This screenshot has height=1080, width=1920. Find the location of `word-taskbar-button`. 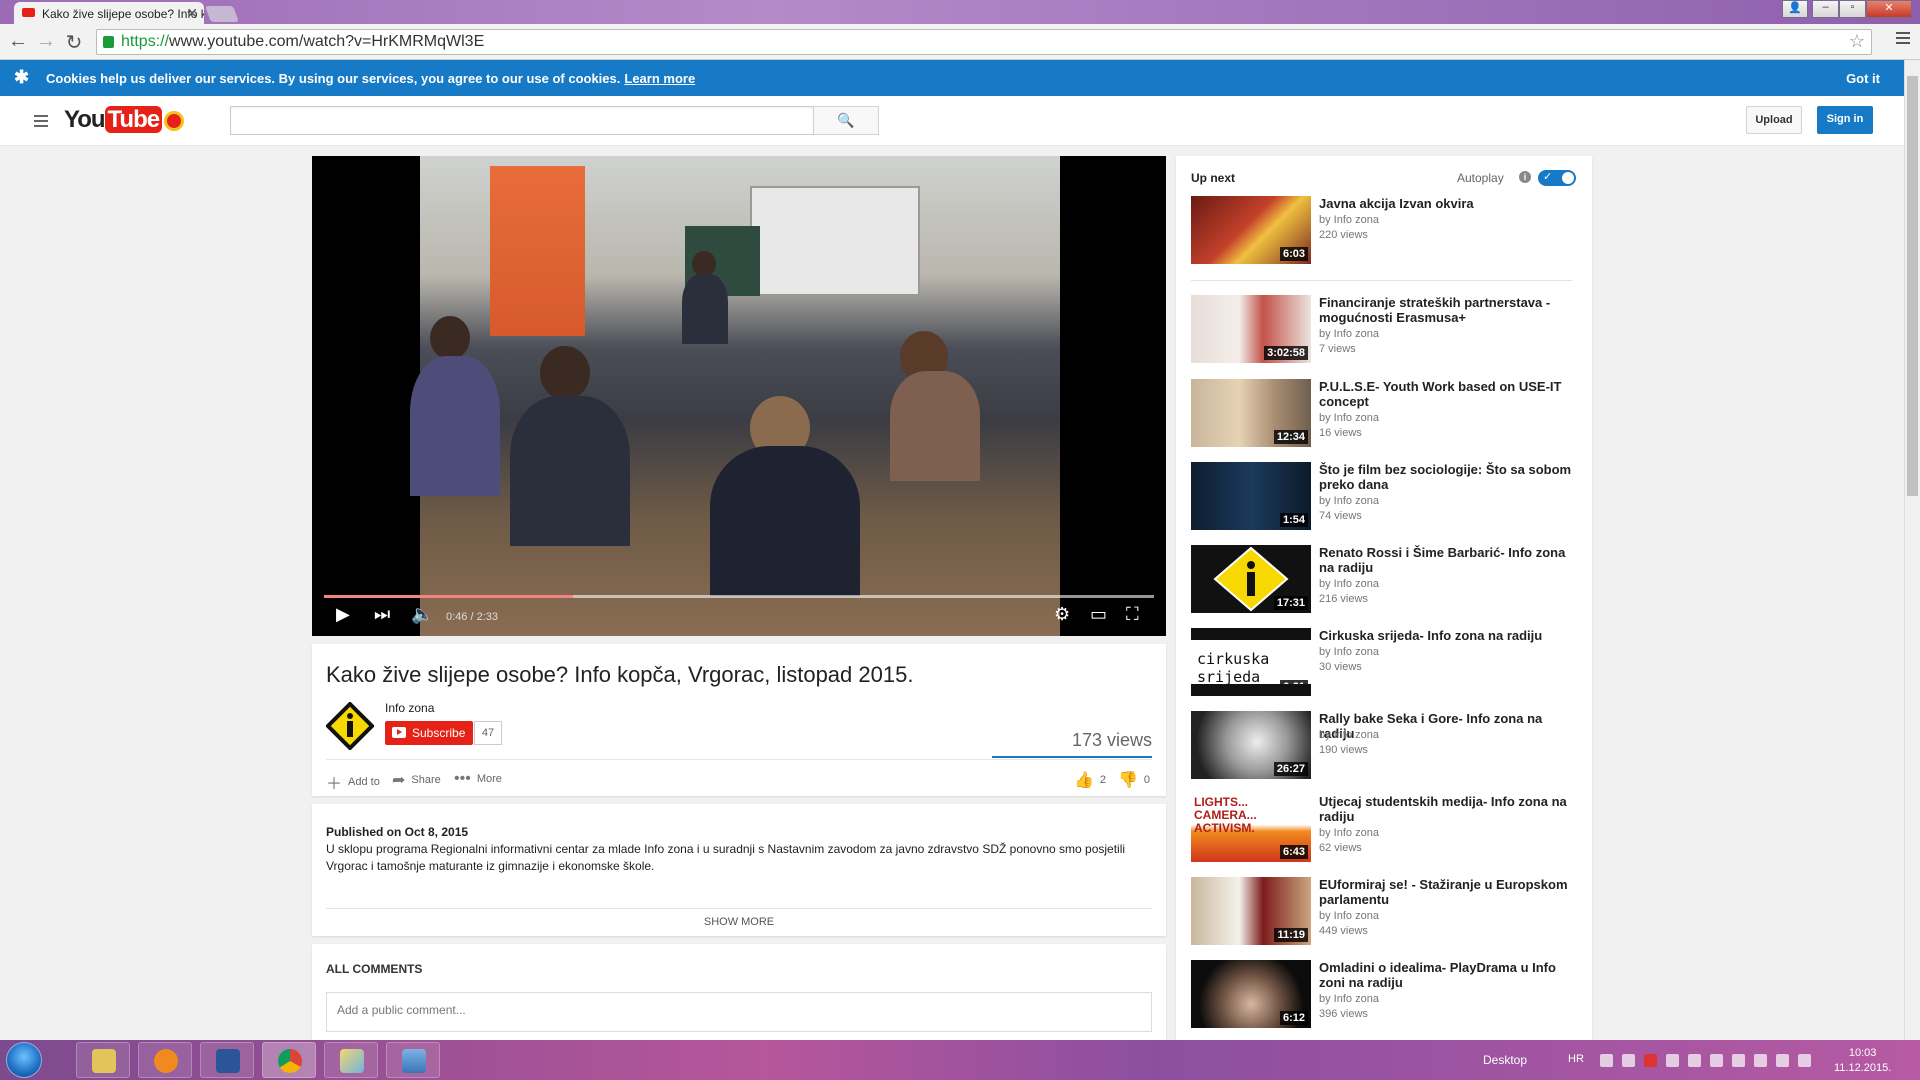

word-taskbar-button is located at coordinates (227, 1060).